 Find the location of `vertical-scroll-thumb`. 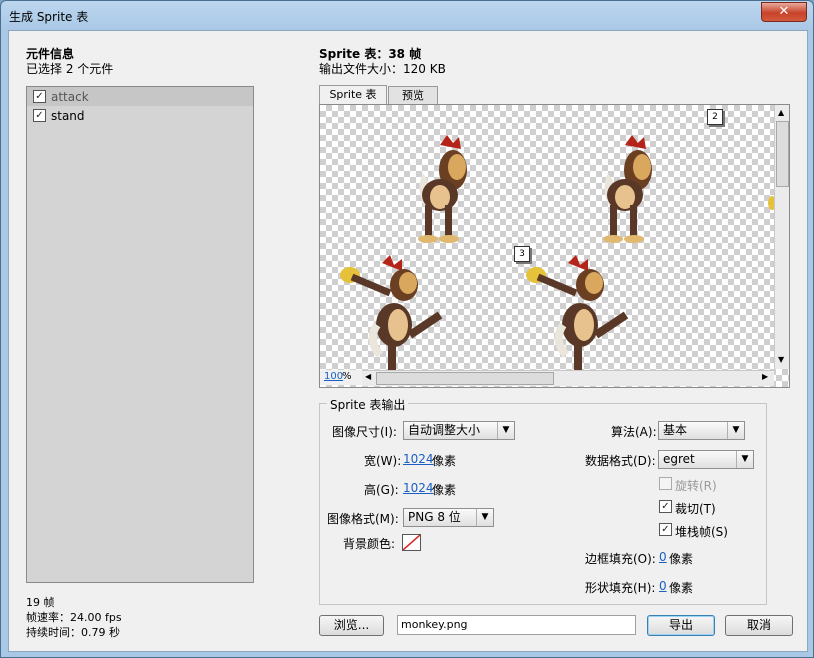

vertical-scroll-thumb is located at coordinates (782, 154).